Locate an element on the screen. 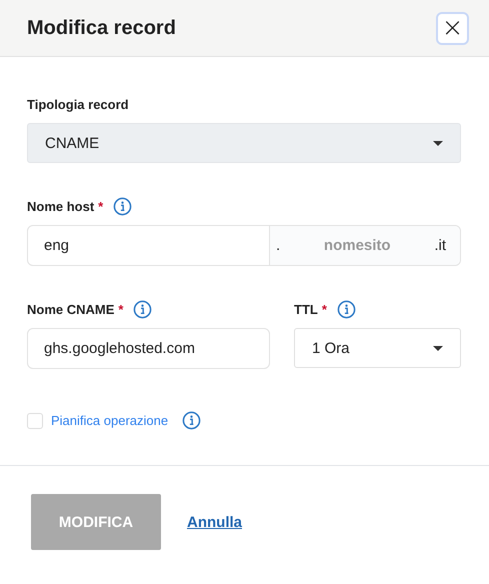 The image size is (489, 584). host-field: eng . nomesito .it is located at coordinates (244, 245).